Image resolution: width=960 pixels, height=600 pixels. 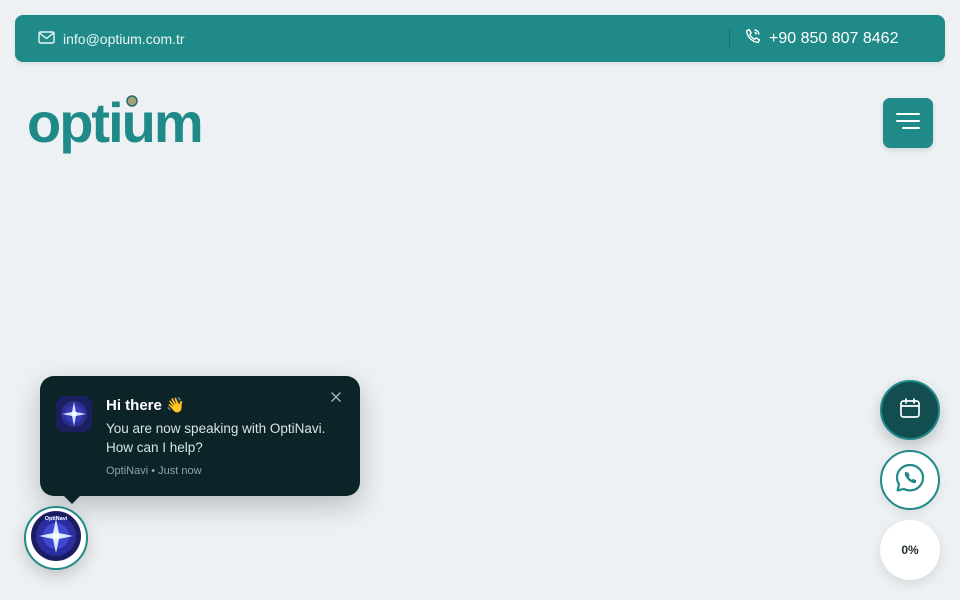 I want to click on whatsapp-icon, so click(x=910, y=480).